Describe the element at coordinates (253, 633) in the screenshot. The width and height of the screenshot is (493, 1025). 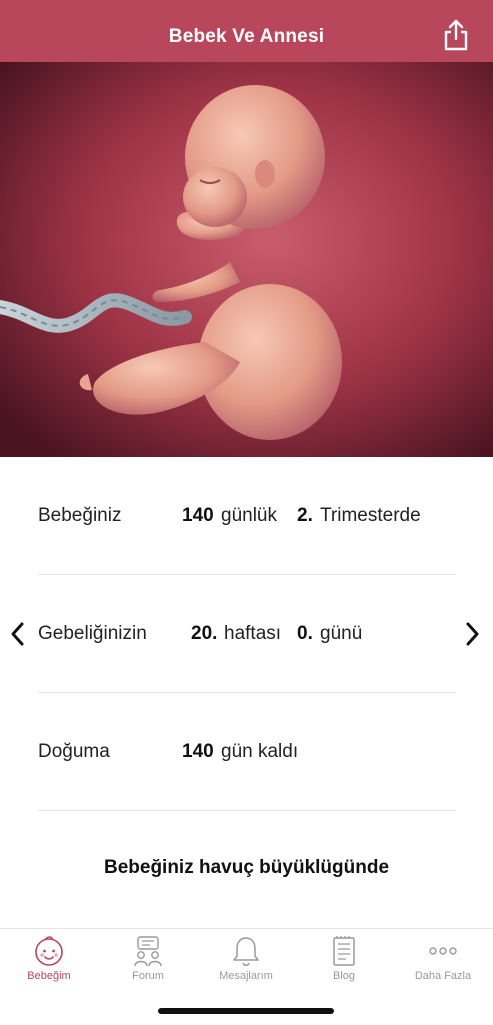
I see `week-unit: haftası` at that location.